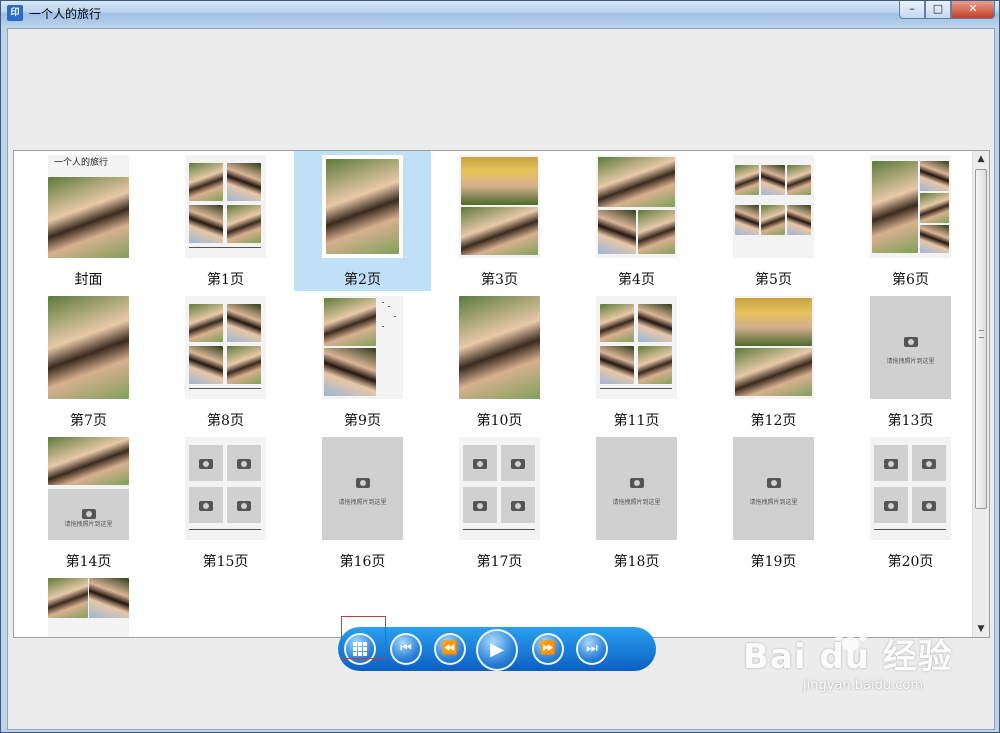  What do you see at coordinates (910, 347) in the screenshot?
I see `photo-placeholder: 请拖拽照片到这里` at bounding box center [910, 347].